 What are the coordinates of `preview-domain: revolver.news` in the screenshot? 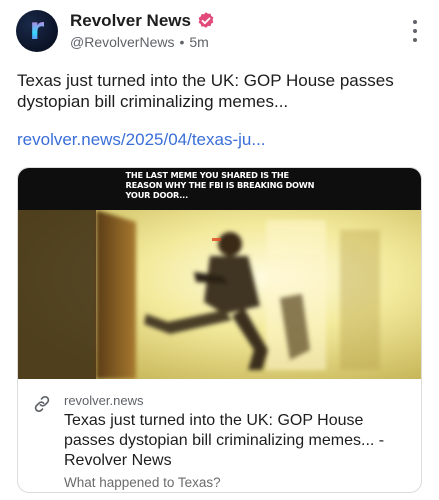 It's located at (104, 400).